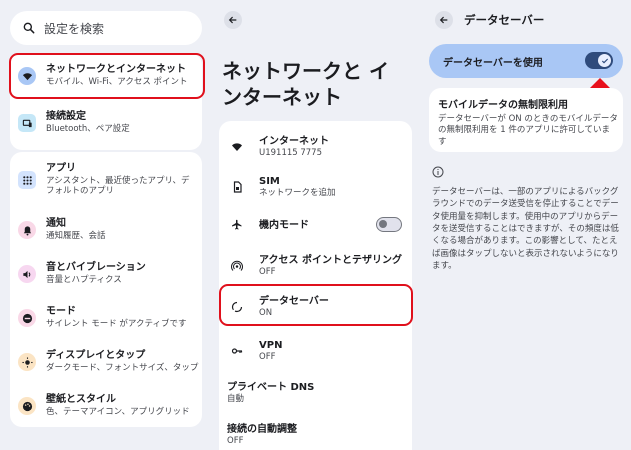  Describe the element at coordinates (118, 186) in the screenshot. I see `sidebar-item-sublabel: アシスタント、最近使ったアプリ、デフォルトのアプリ` at that location.